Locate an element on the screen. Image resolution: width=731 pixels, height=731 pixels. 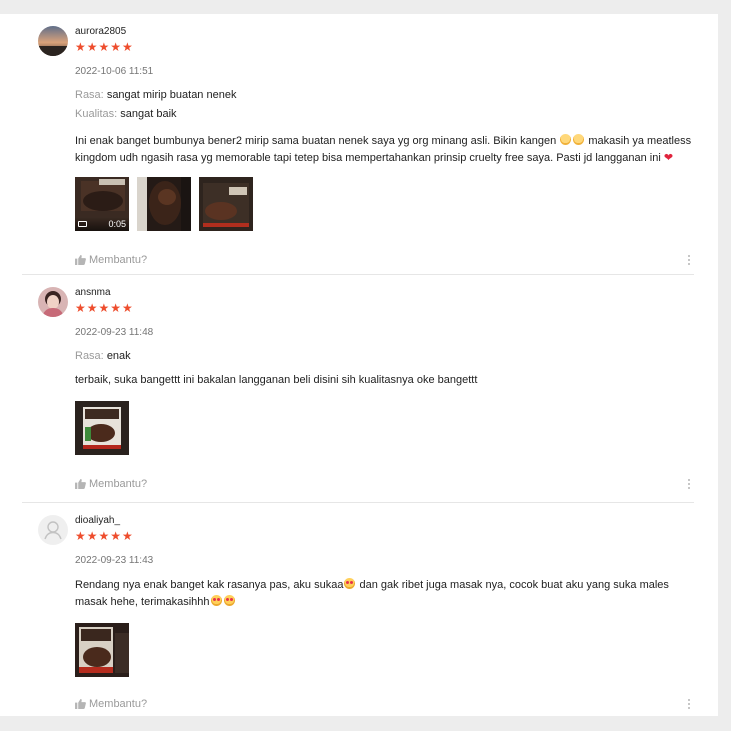
review-timestamp: 2022-09-23 11:43 is located at coordinates (114, 560).